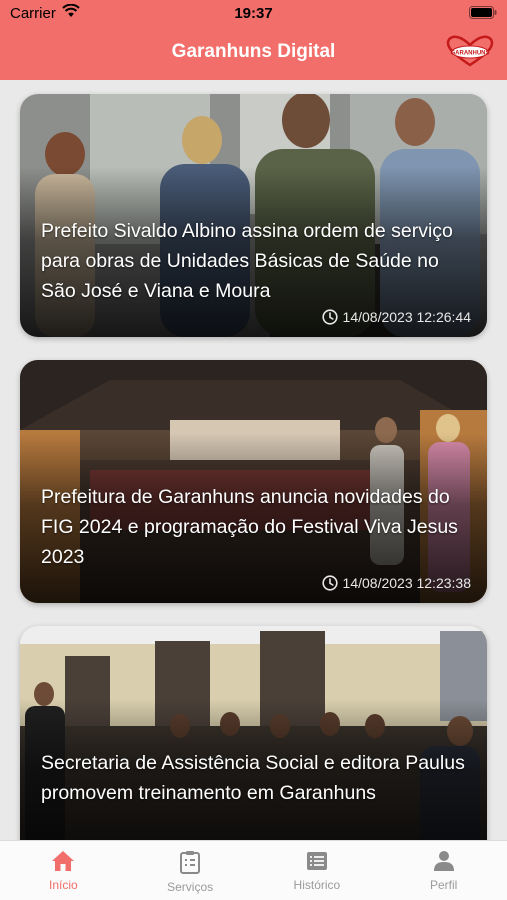 This screenshot has width=507, height=900. I want to click on news-date: 14/08/2023 12:26:44, so click(396, 317).